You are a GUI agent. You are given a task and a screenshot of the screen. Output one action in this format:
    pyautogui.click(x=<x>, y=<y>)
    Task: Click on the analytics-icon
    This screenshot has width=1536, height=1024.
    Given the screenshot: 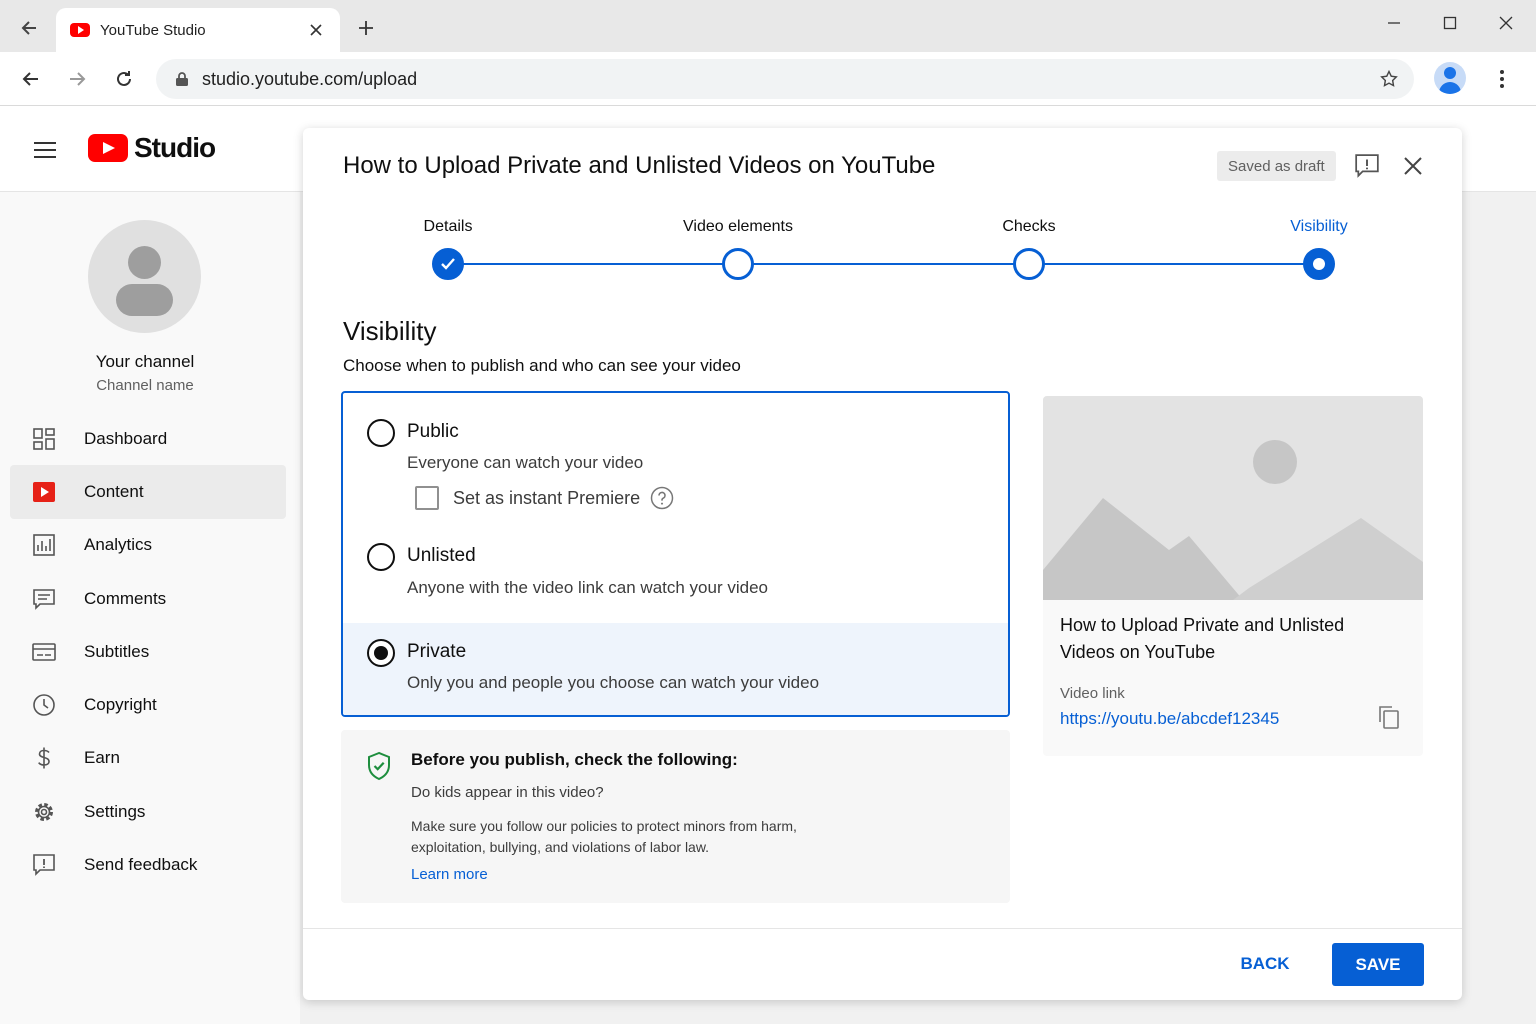 What is the action you would take?
    pyautogui.click(x=44, y=545)
    